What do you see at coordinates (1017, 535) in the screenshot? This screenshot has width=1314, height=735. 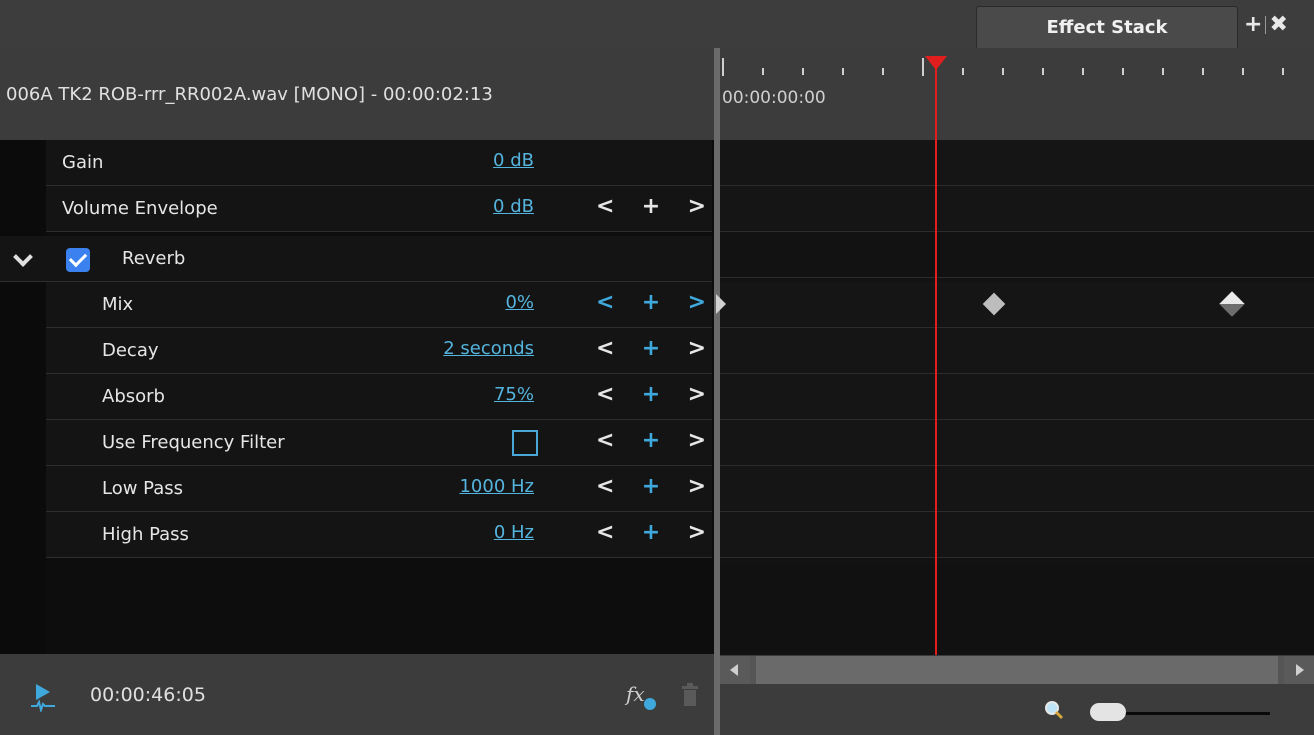 I see `lane-high-pass` at bounding box center [1017, 535].